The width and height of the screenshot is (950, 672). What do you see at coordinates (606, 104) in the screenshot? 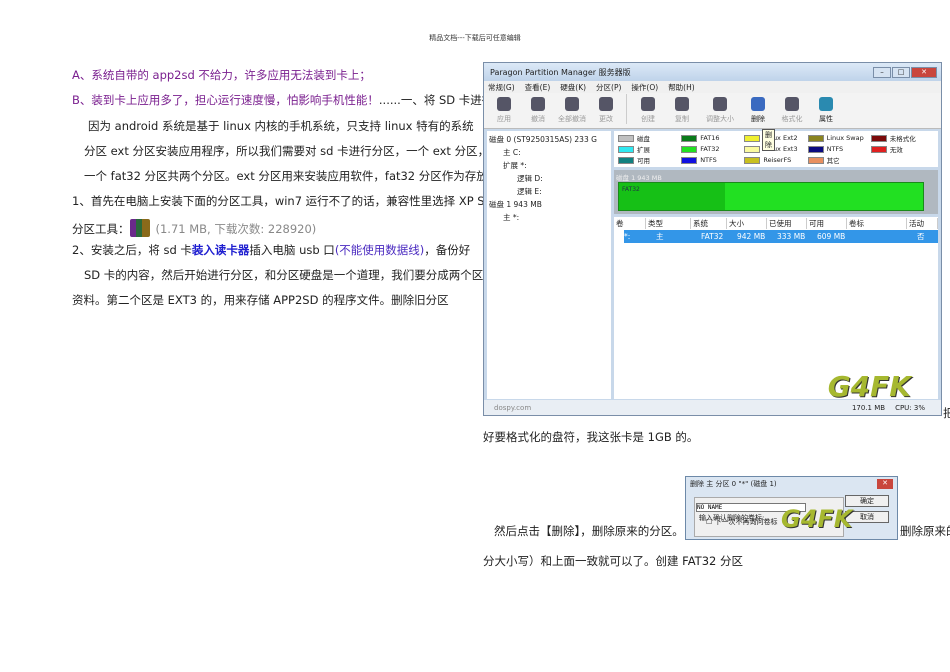
I see `change-icon` at bounding box center [606, 104].